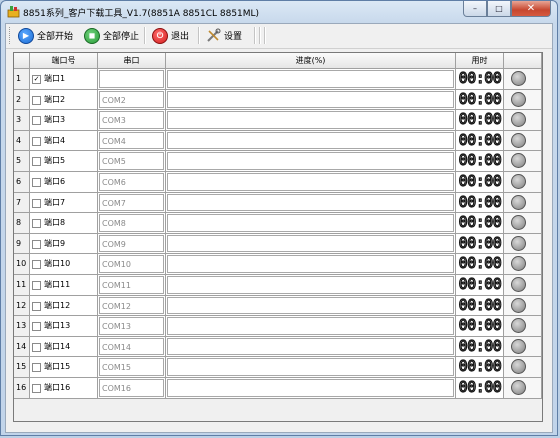  What do you see at coordinates (279, 36) in the screenshot?
I see `toolbar: ▶ 全部开始 ◼ 全部停止 ⏻ 退出 设置` at bounding box center [279, 36].